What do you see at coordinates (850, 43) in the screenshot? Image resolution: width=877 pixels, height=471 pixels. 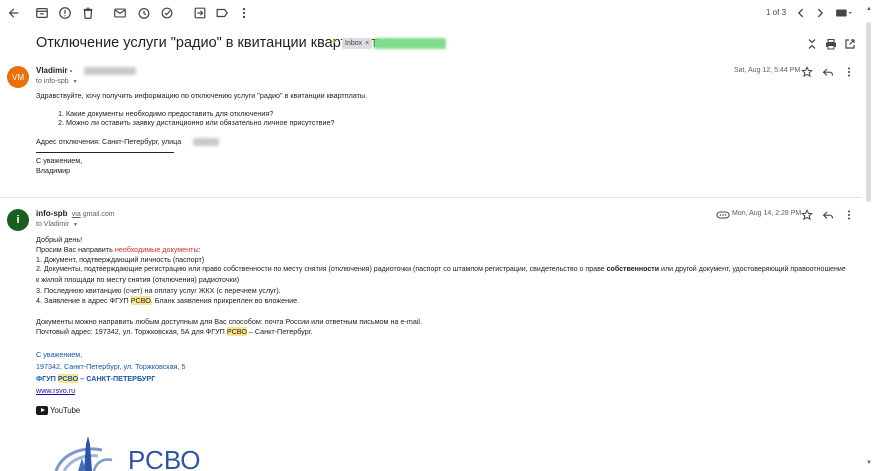 I see `open-new-window-icon` at bounding box center [850, 43].